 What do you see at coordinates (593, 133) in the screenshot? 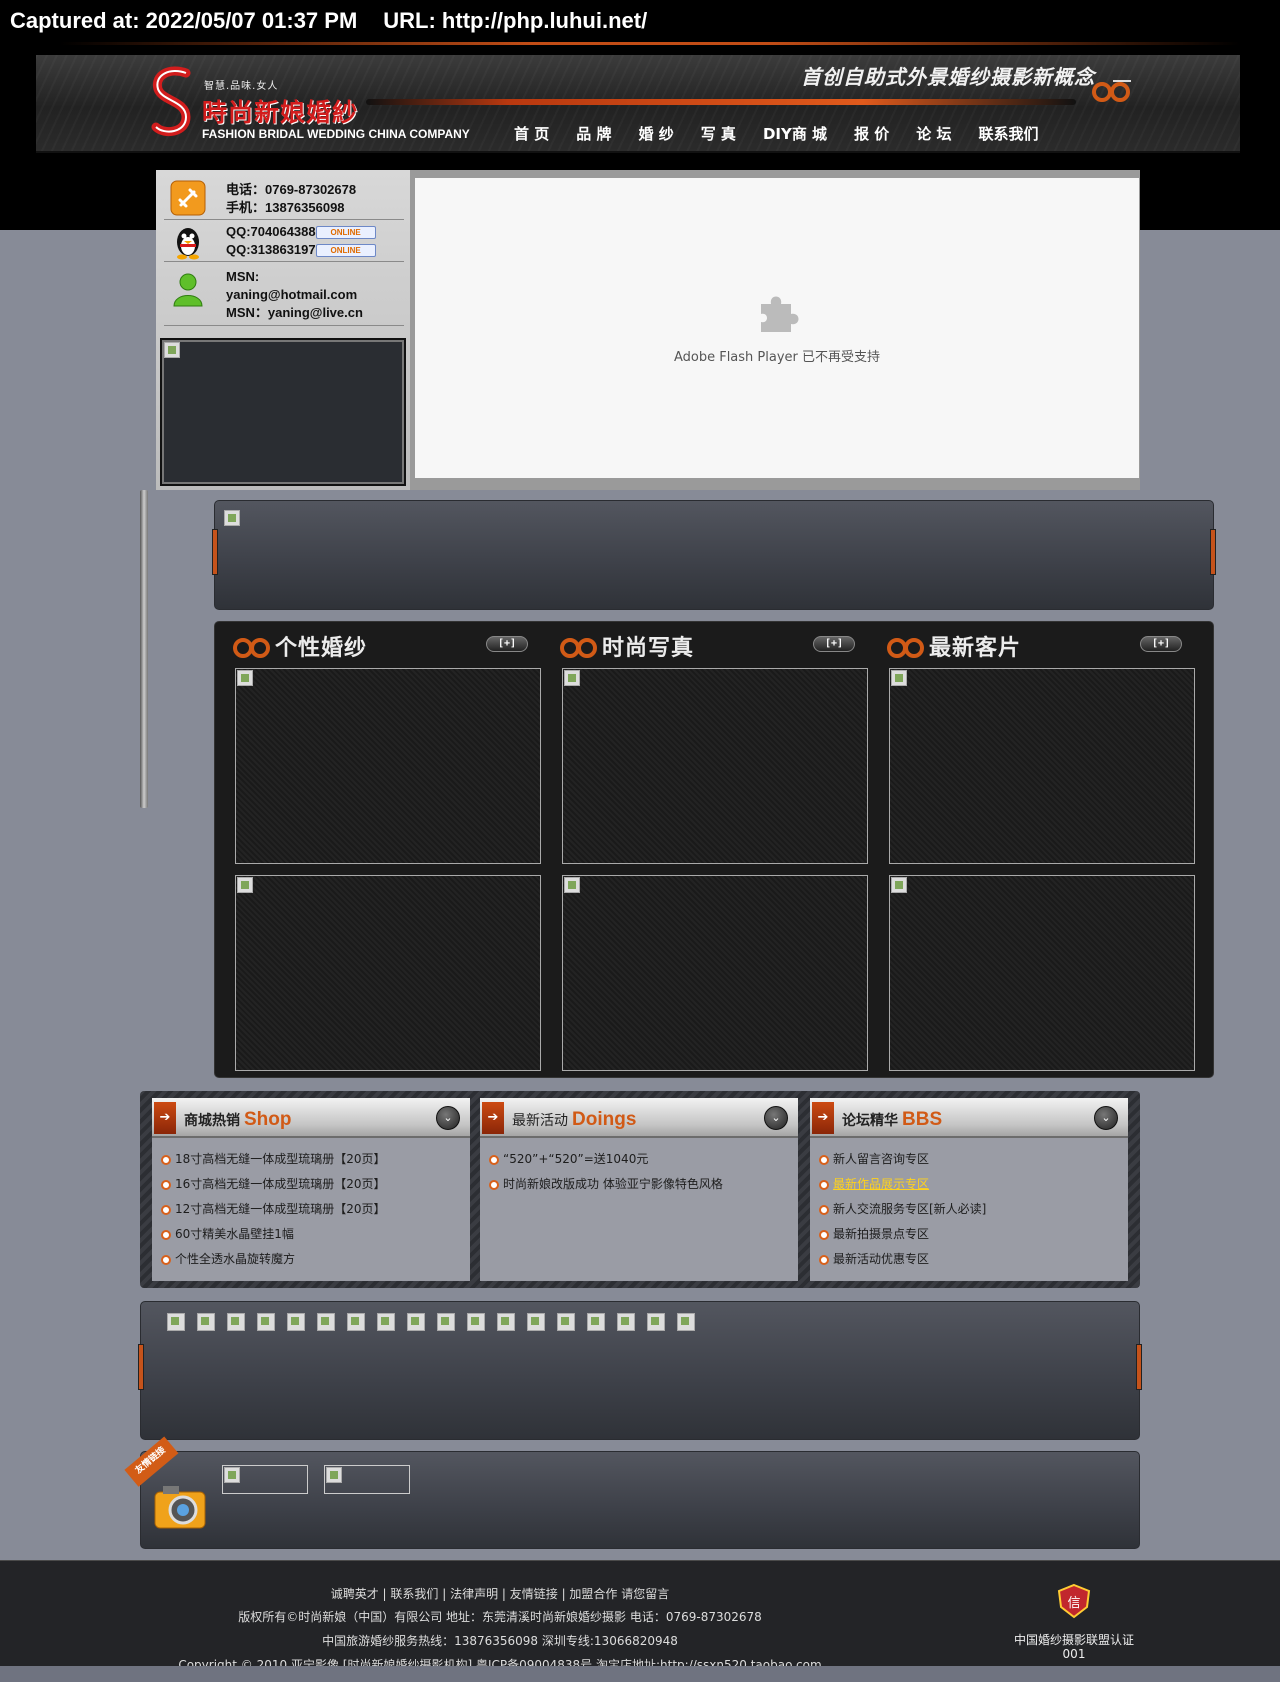
I see `nav-brand: 品 牌` at bounding box center [593, 133].